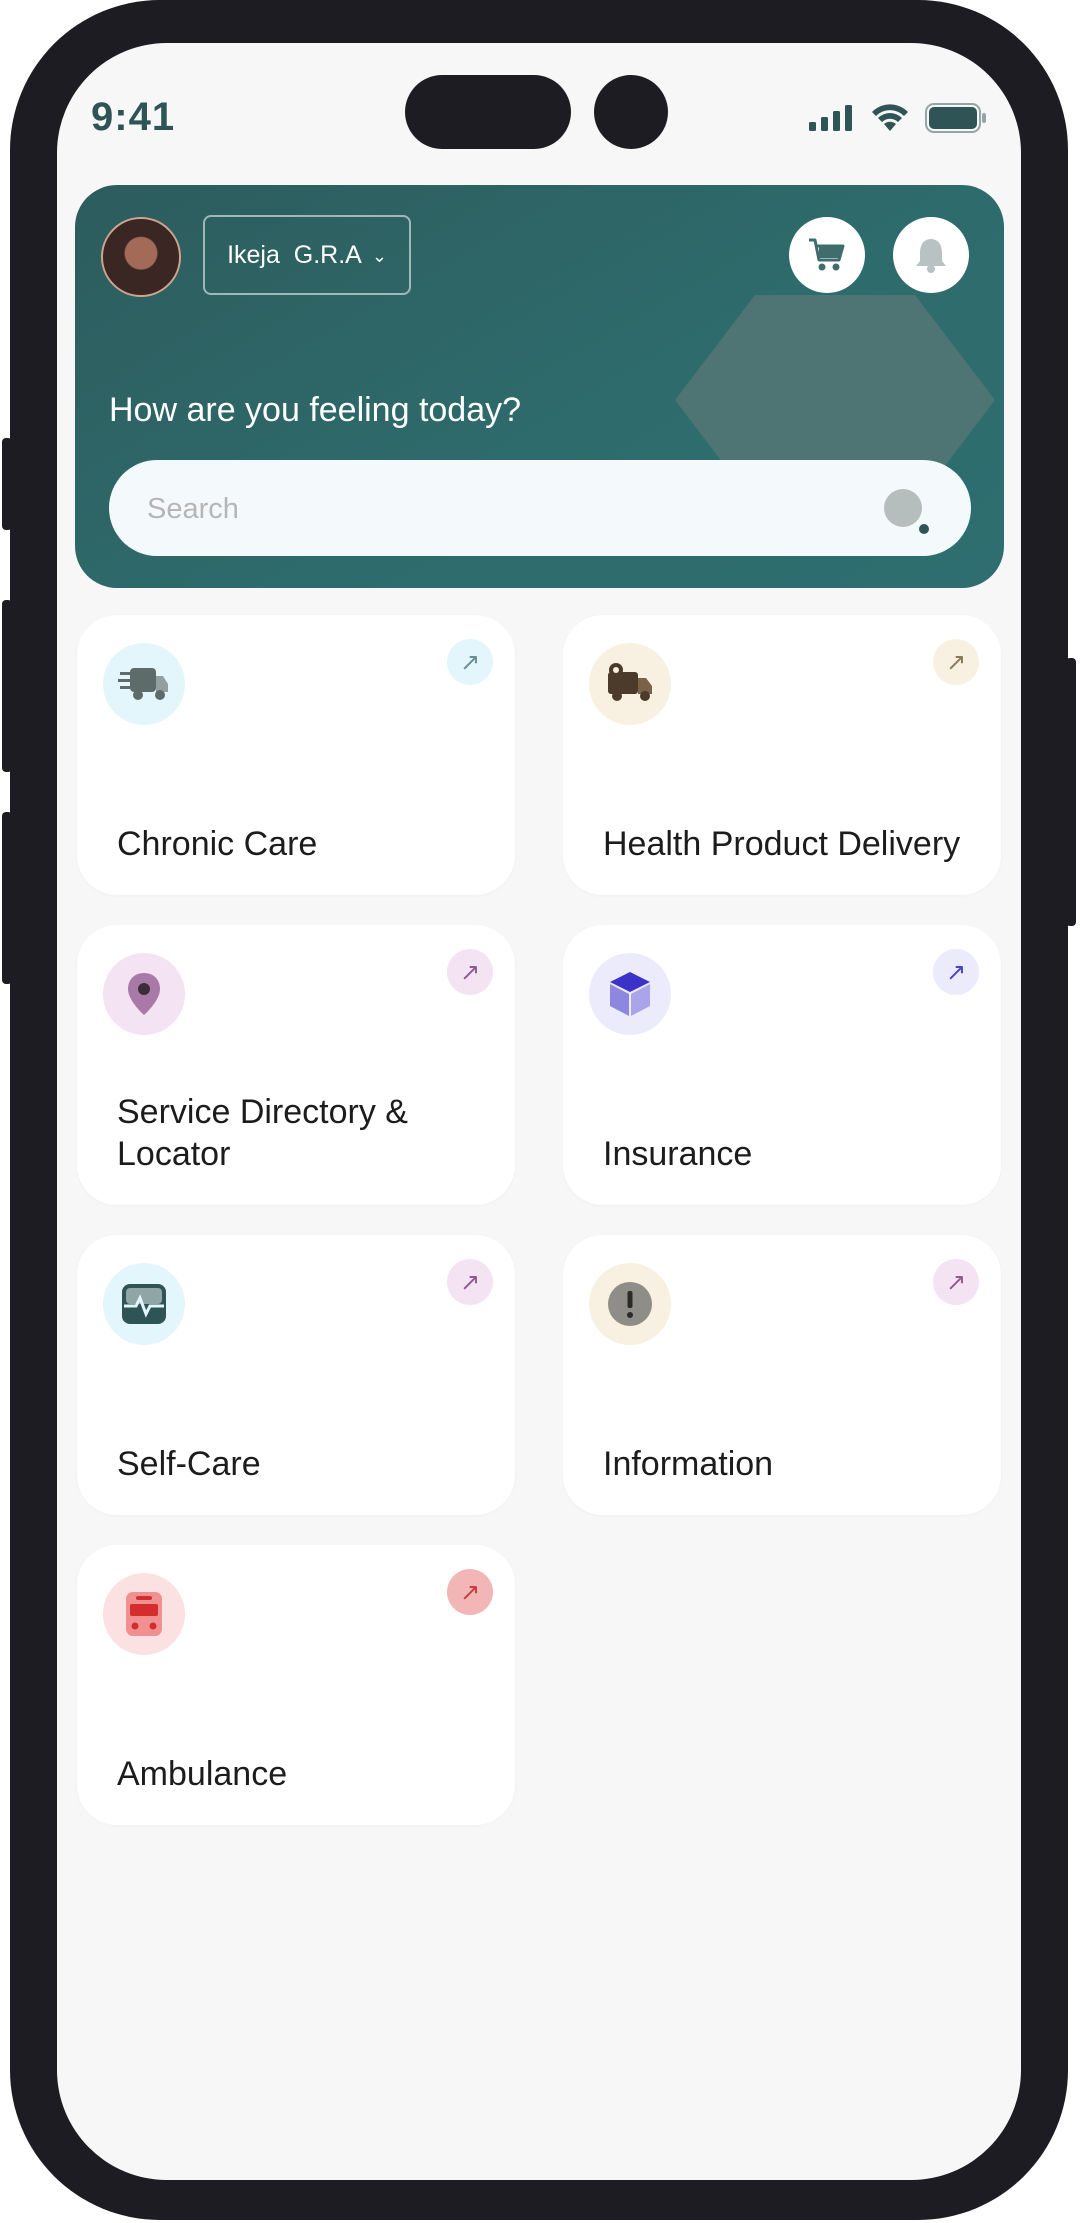  What do you see at coordinates (955, 118) in the screenshot?
I see `battery-icon` at bounding box center [955, 118].